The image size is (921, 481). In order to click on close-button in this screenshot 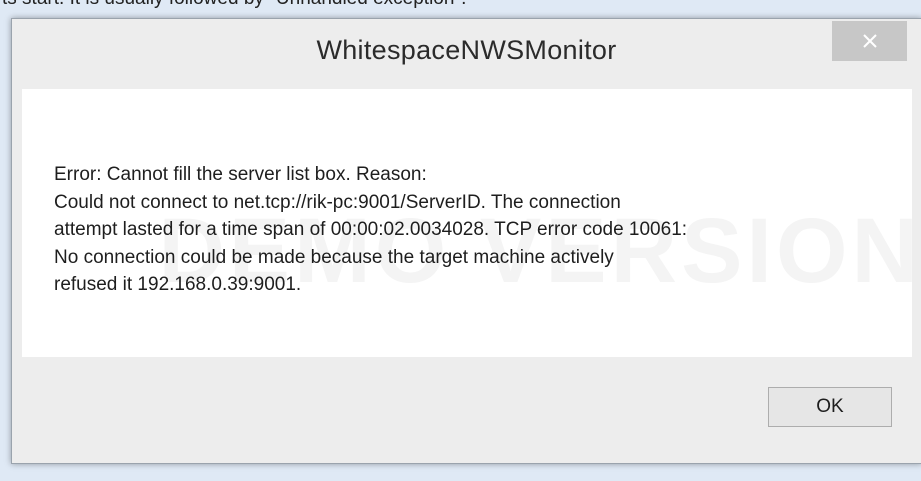, I will do `click(869, 41)`.